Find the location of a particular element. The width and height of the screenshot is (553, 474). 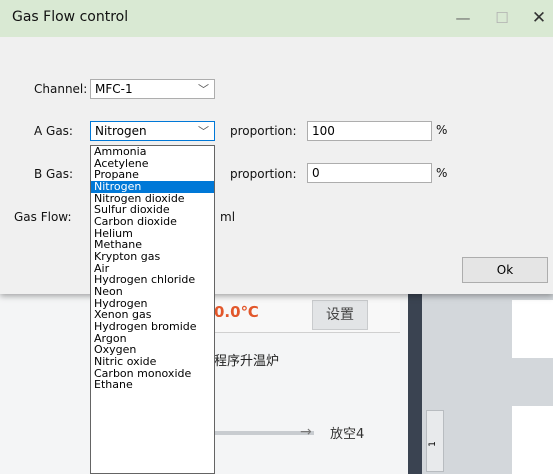

dropdown-option: Hydrogen bromide is located at coordinates (152, 327).